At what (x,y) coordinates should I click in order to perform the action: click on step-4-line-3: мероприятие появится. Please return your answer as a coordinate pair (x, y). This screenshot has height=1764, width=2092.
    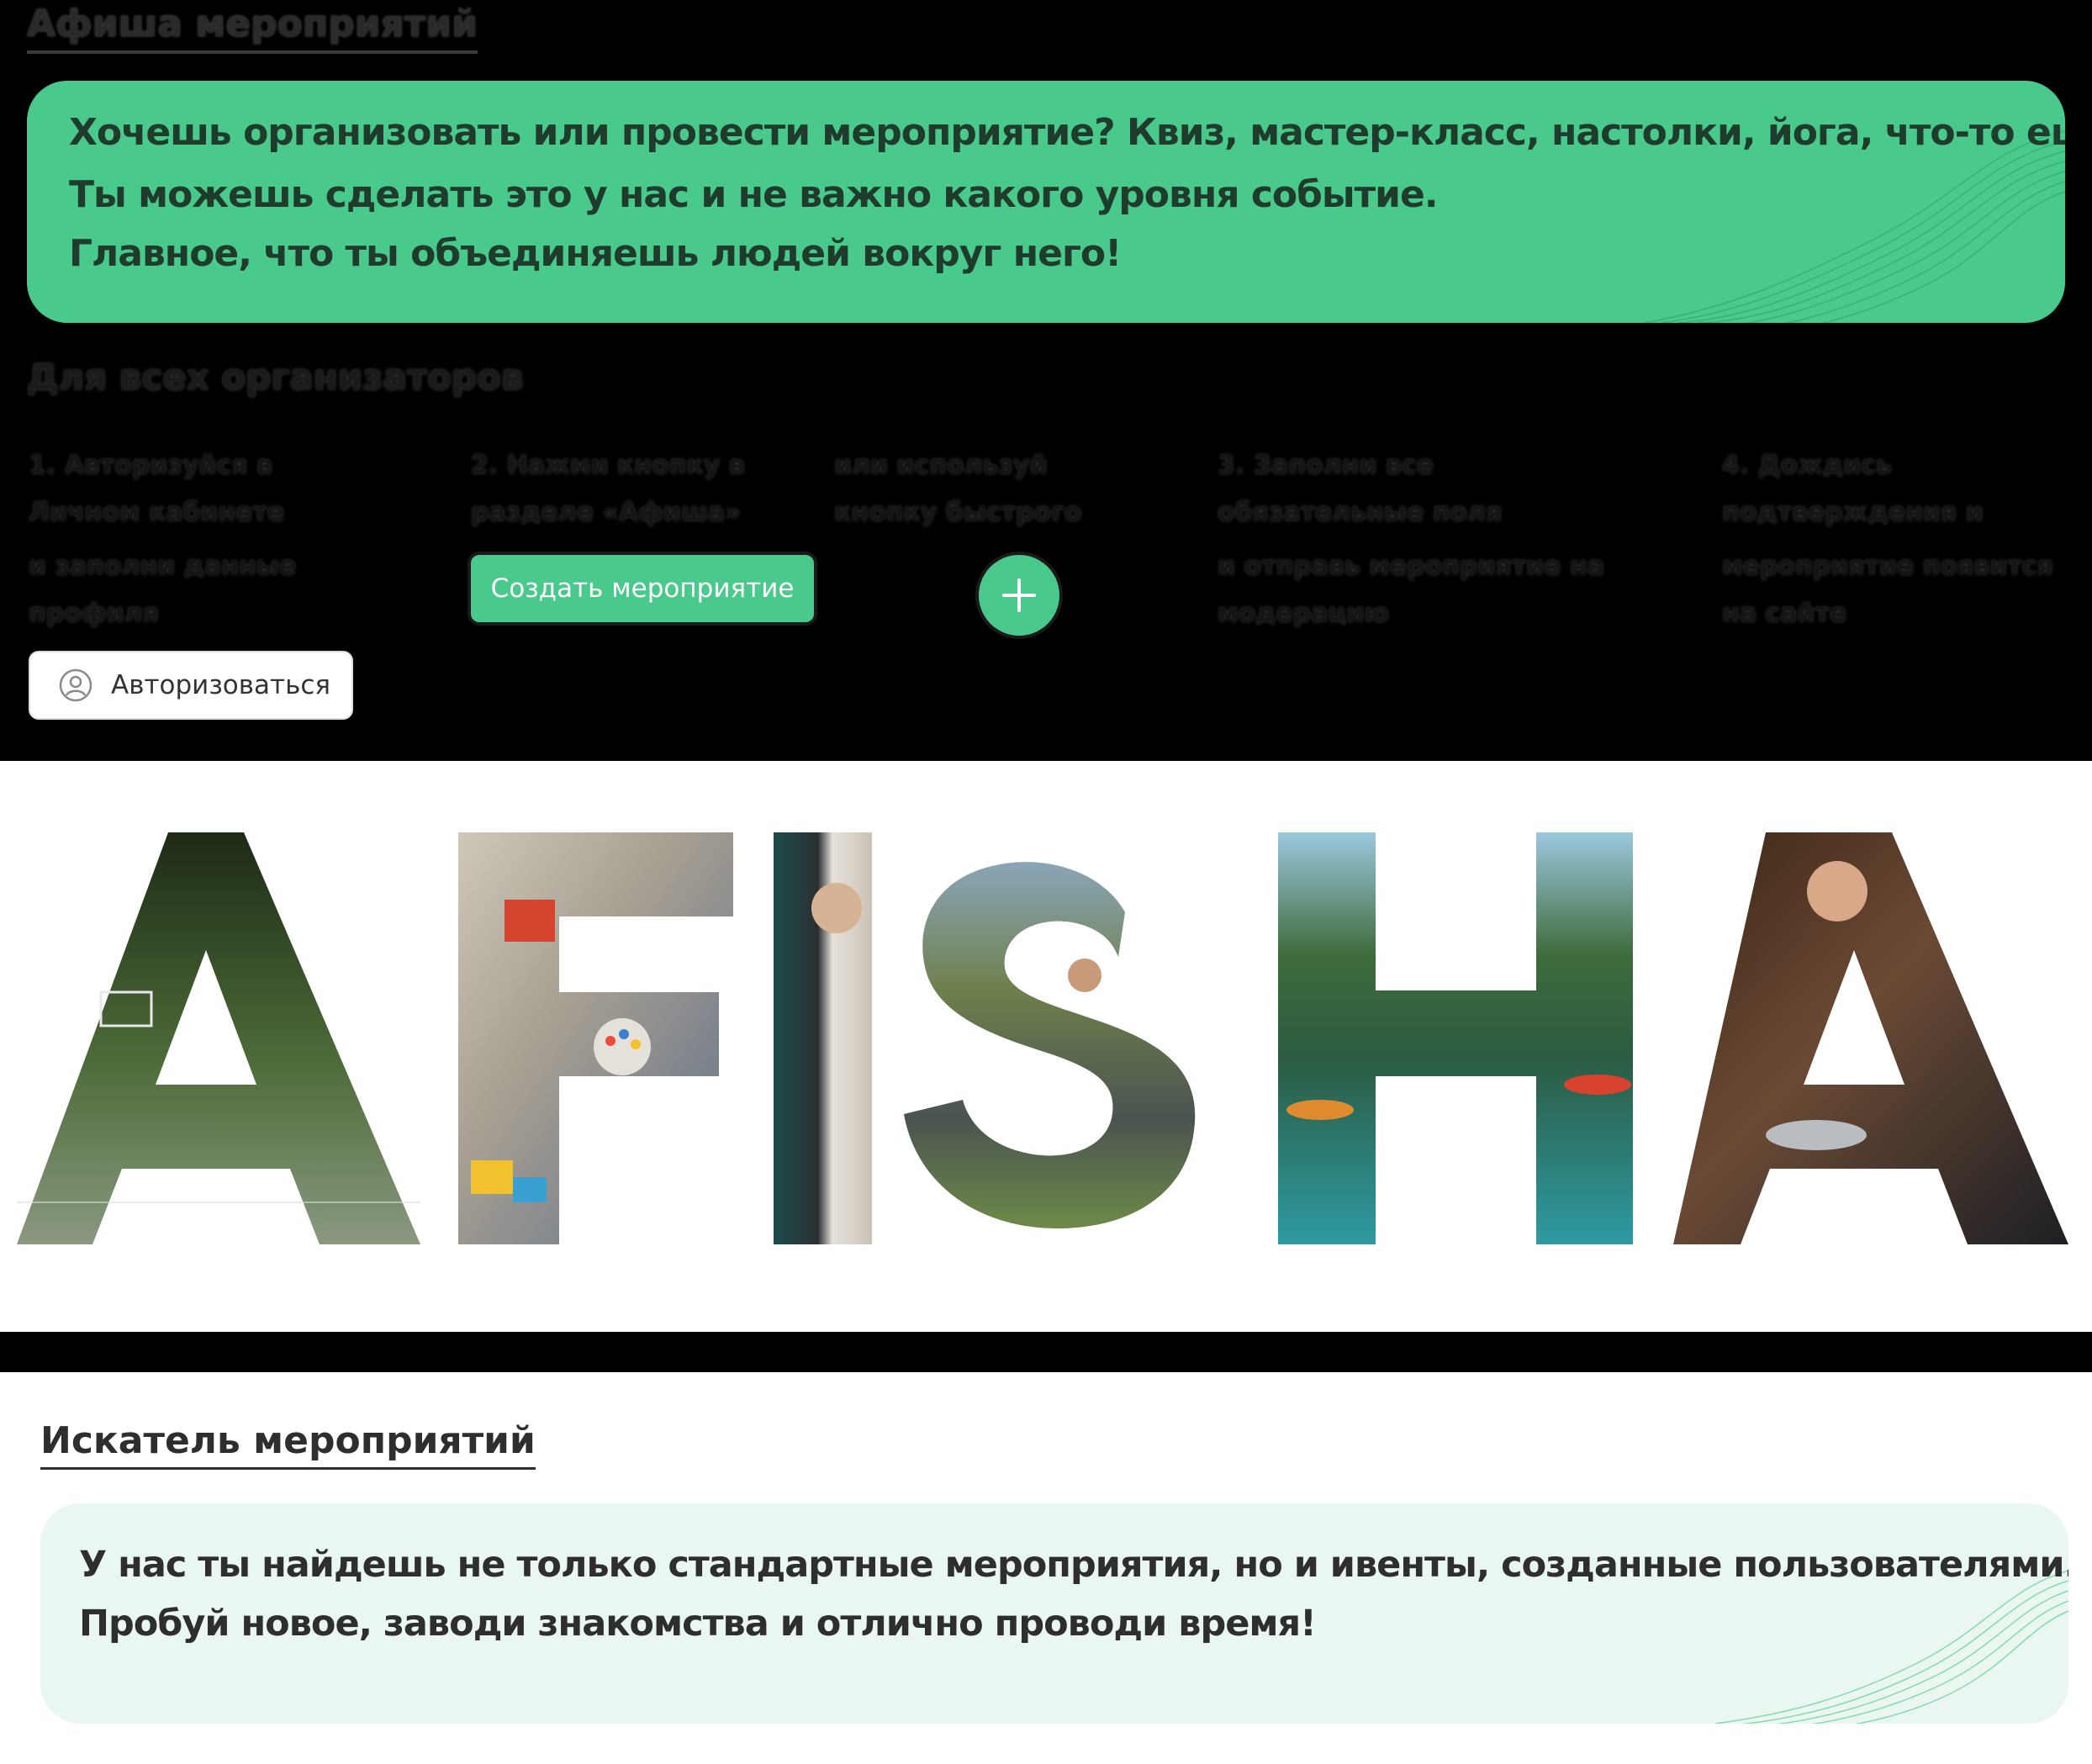
    Looking at the image, I should click on (1888, 566).